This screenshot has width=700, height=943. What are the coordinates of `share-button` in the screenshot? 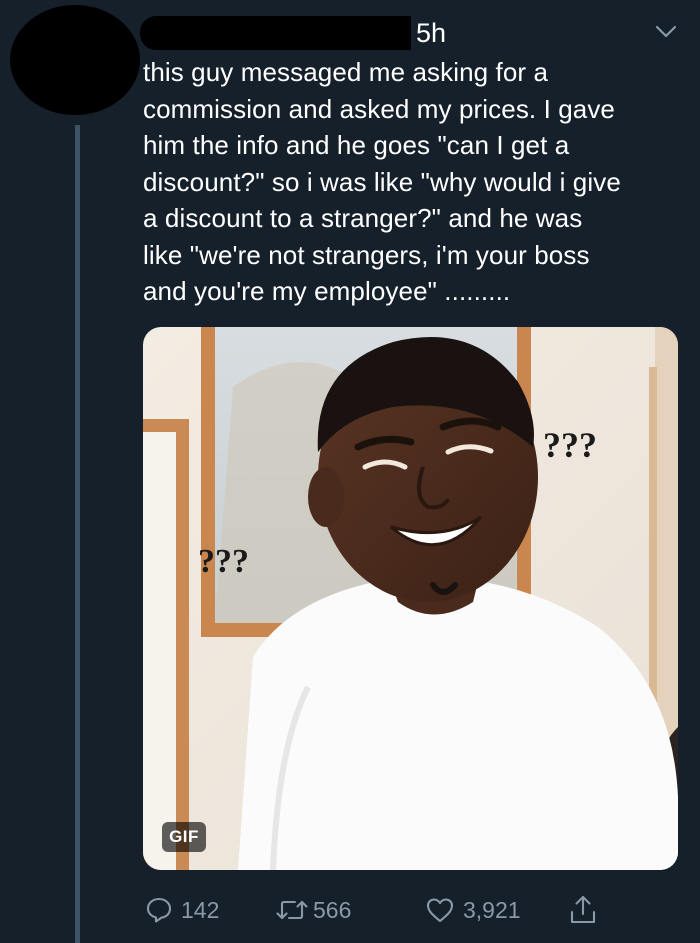 It's located at (583, 910).